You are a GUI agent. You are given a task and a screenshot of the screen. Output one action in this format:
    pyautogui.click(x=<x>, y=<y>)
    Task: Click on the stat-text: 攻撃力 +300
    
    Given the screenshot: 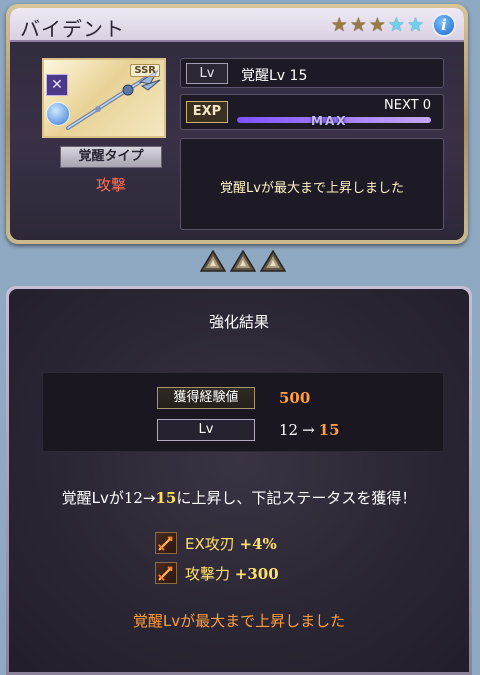 What is the action you would take?
    pyautogui.click(x=232, y=573)
    